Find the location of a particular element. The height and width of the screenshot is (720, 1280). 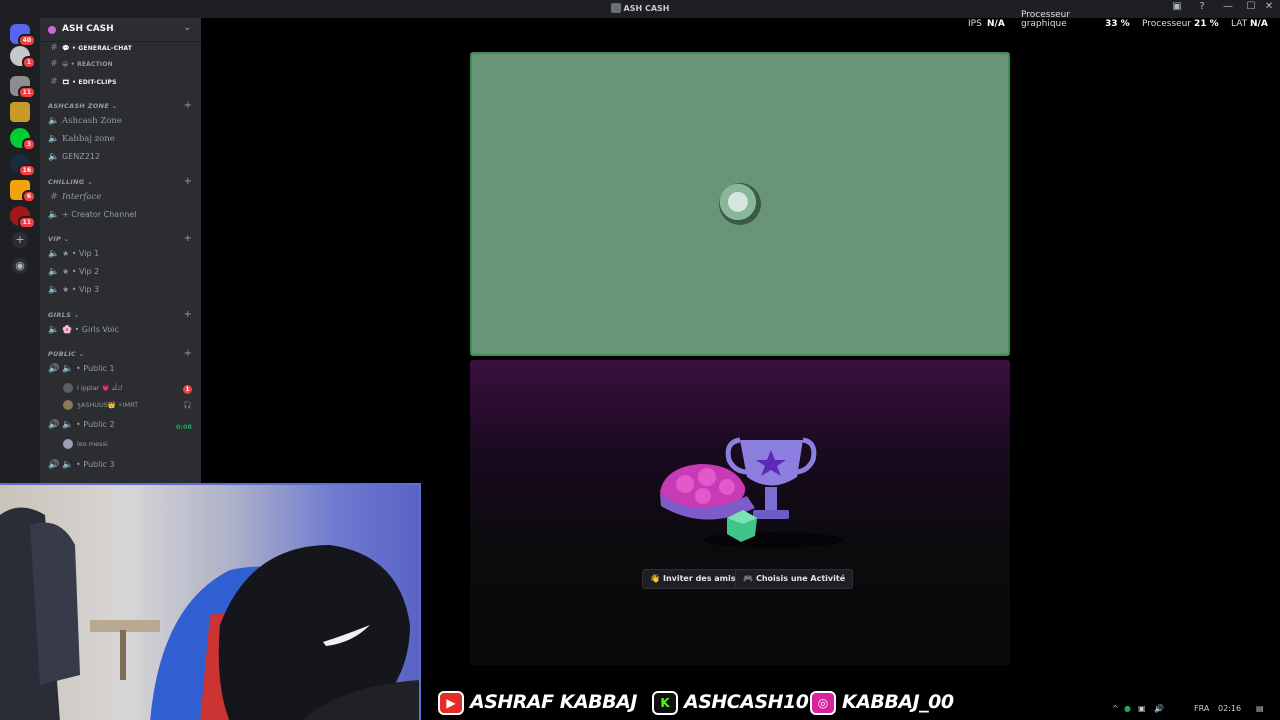

channel-reaction: # 😀 • REACTION is located at coordinates (121, 67).